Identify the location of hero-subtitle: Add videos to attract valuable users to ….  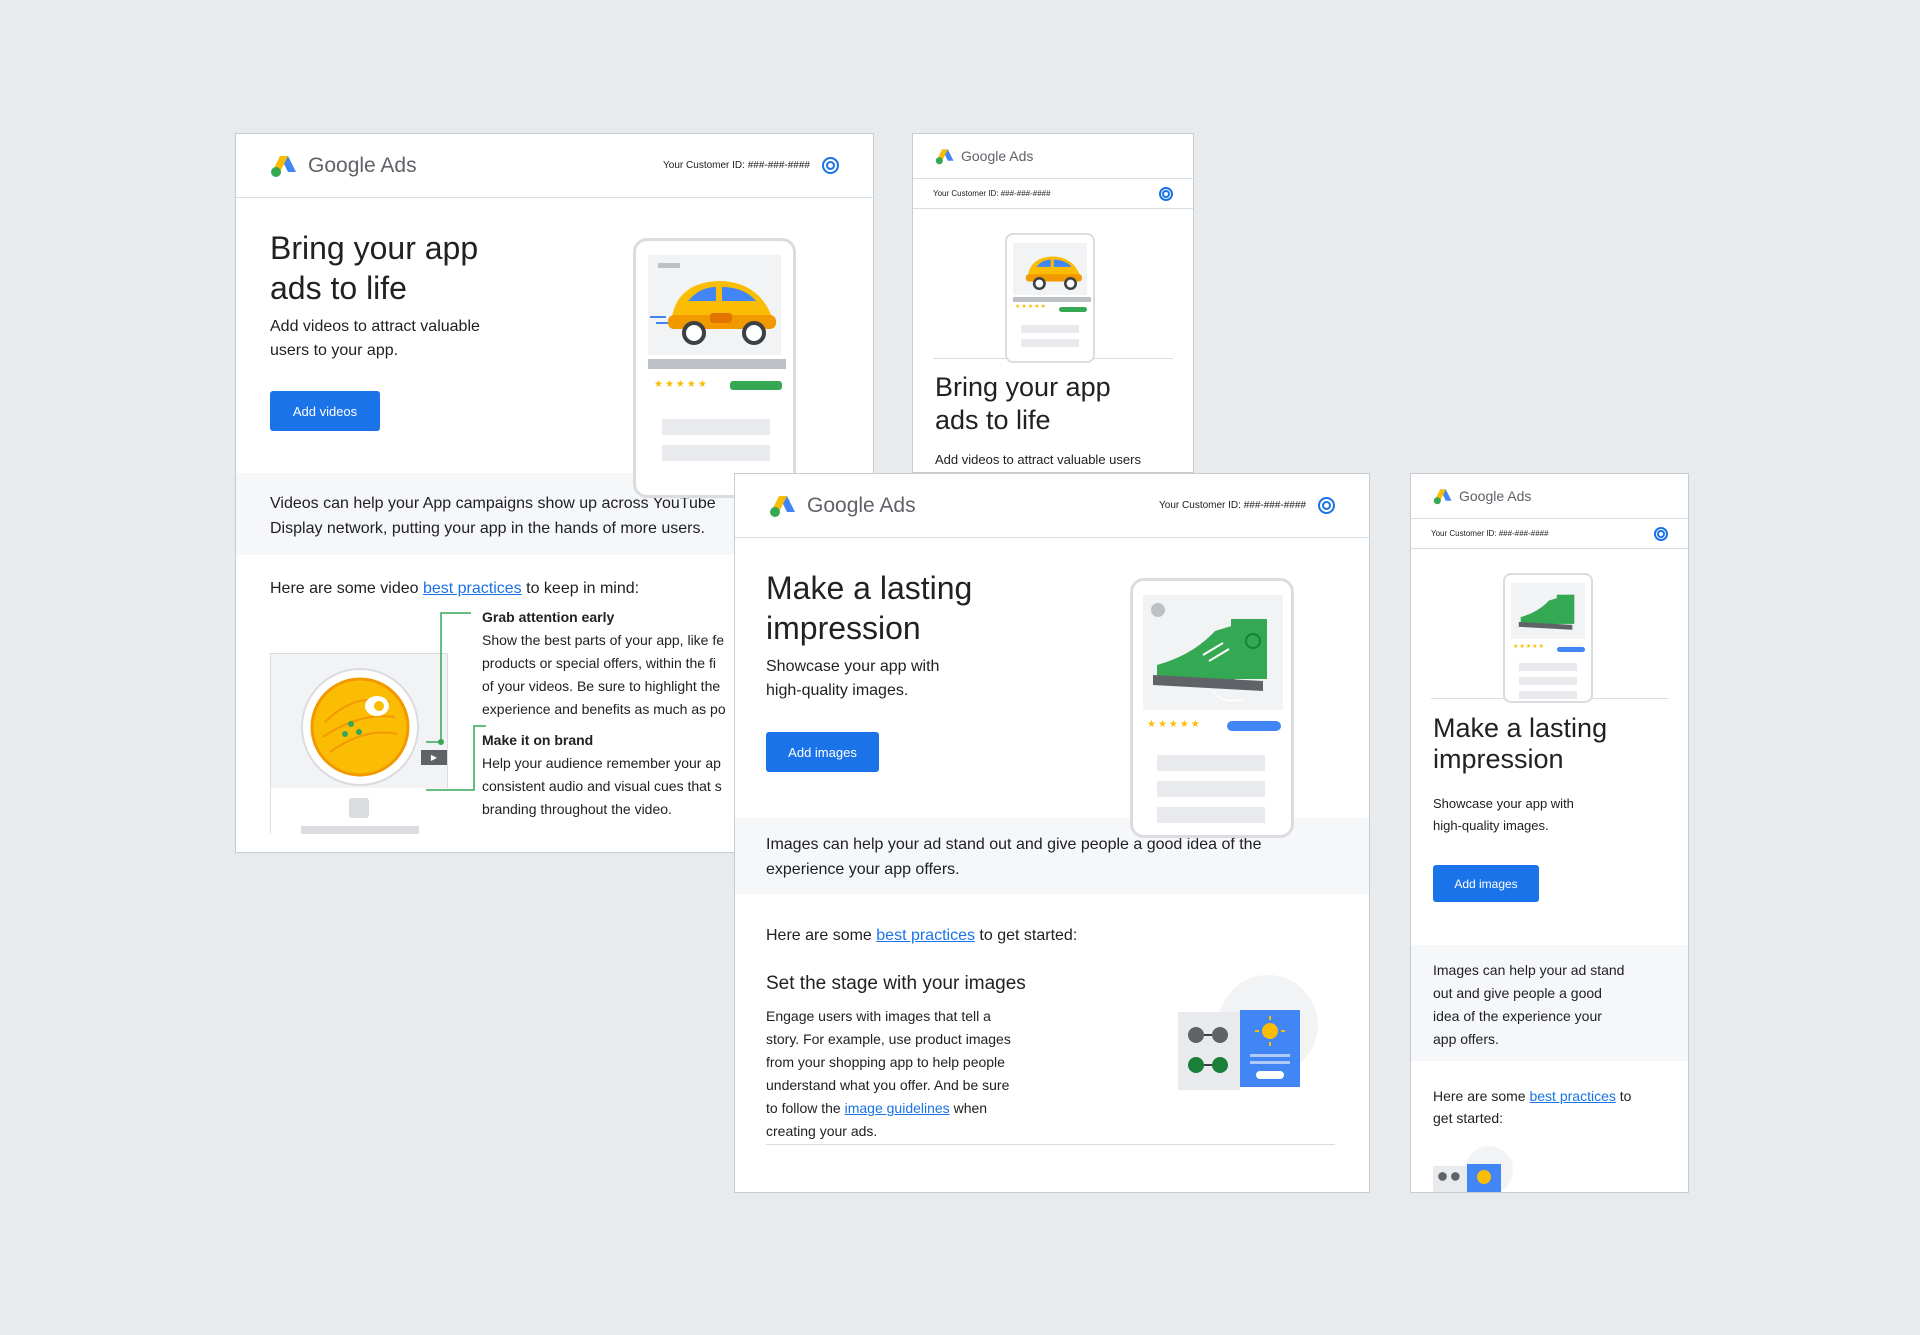
(375, 338).